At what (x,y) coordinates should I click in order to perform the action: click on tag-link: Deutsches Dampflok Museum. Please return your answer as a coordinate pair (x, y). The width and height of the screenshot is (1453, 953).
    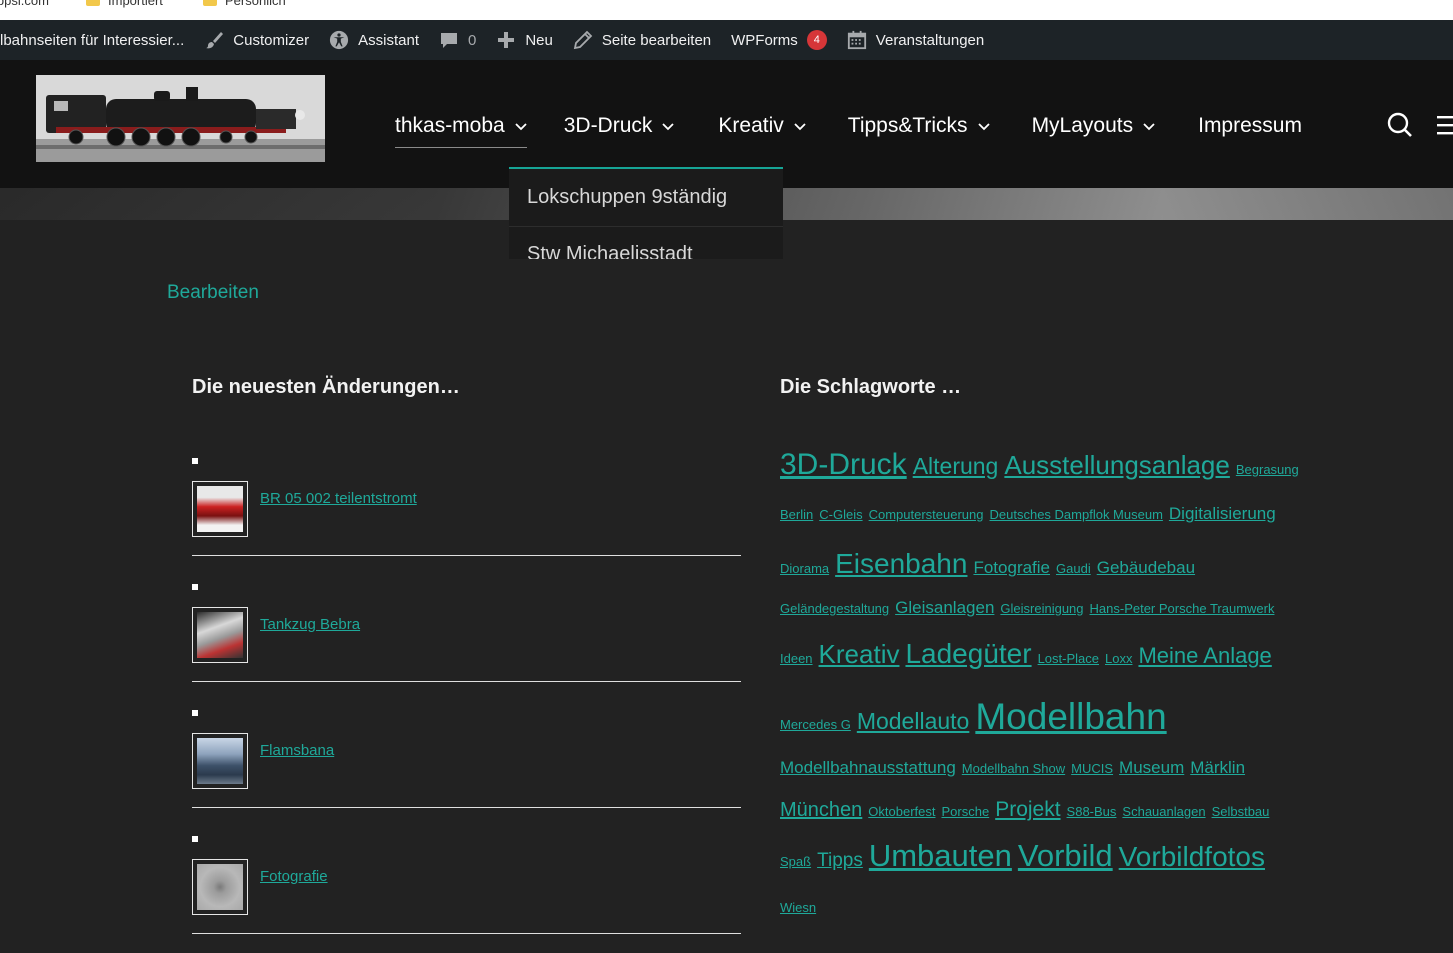
    Looking at the image, I should click on (1076, 514).